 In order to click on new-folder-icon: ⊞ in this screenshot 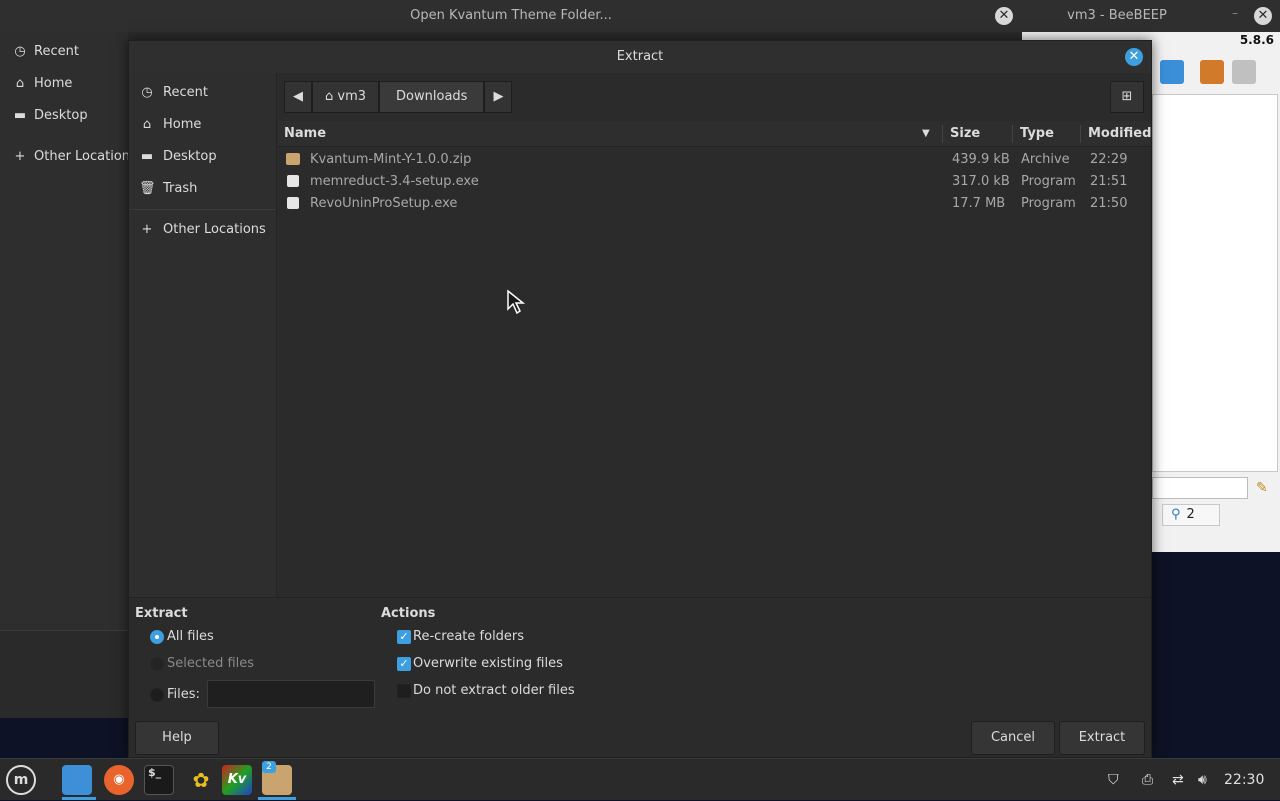, I will do `click(1127, 96)`.